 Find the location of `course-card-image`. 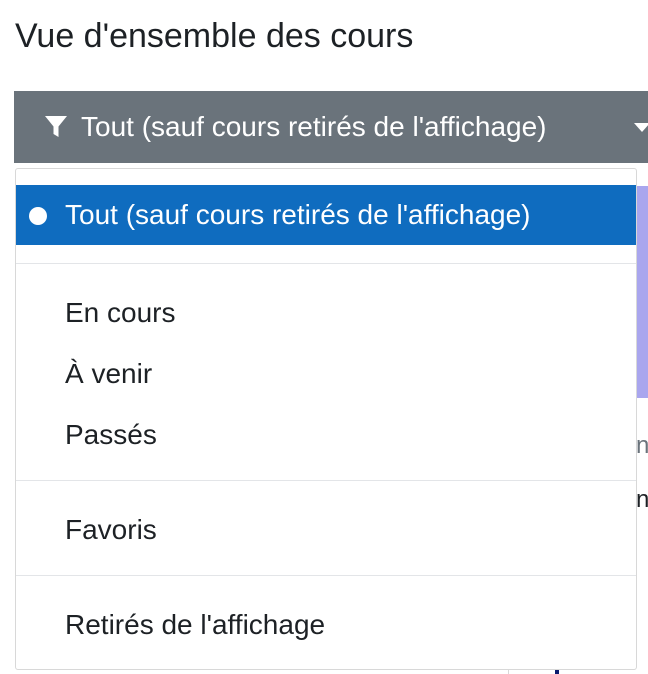

course-card-image is located at coordinates (642, 292).